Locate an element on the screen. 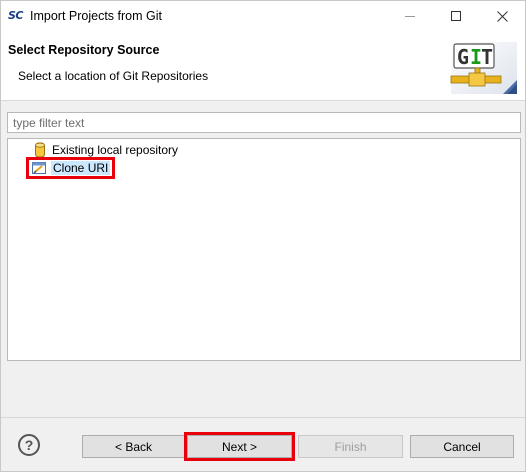 The image size is (526, 472). finish-button: Finish is located at coordinates (350, 446).